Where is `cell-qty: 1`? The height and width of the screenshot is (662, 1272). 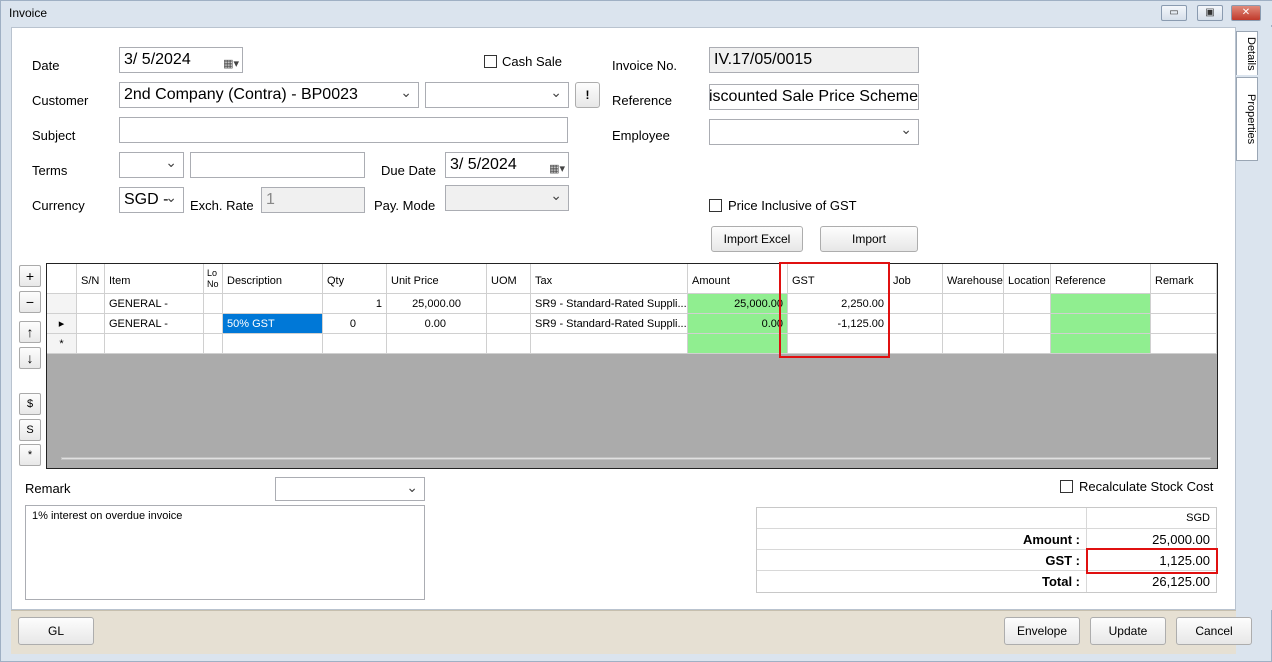
cell-qty: 1 is located at coordinates (355, 304).